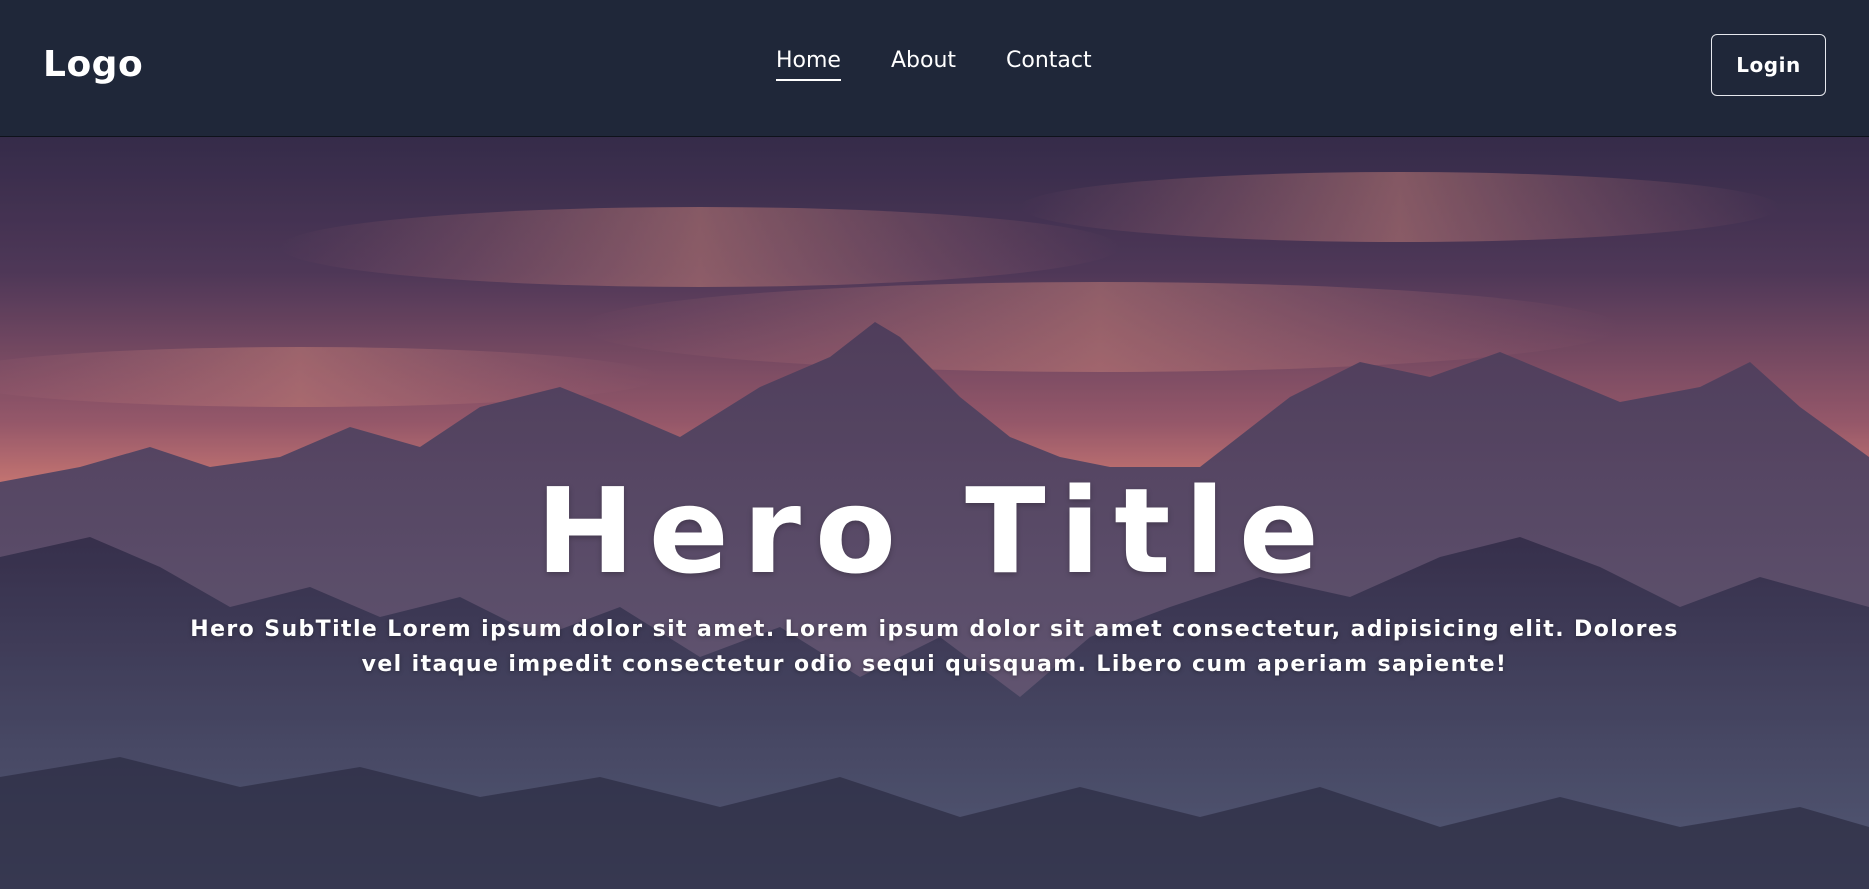 Image resolution: width=1869 pixels, height=889 pixels. Describe the element at coordinates (1049, 64) in the screenshot. I see `nav-link-contact: Contact` at that location.